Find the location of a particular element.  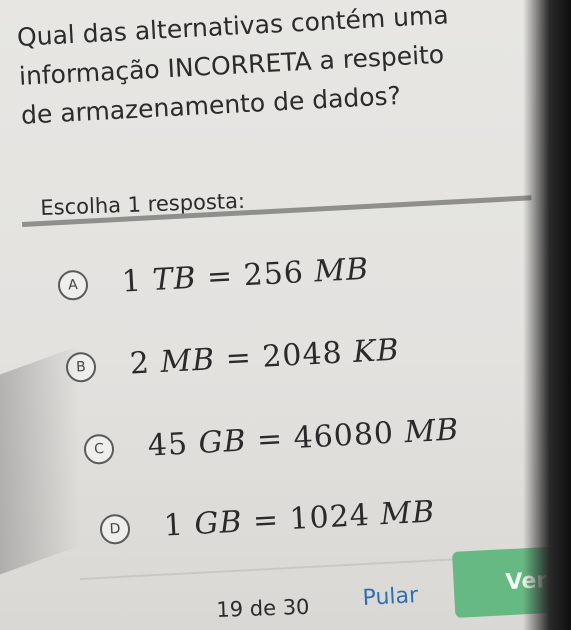

option-d: D 1 GB = 1024 MB is located at coordinates (267, 520).